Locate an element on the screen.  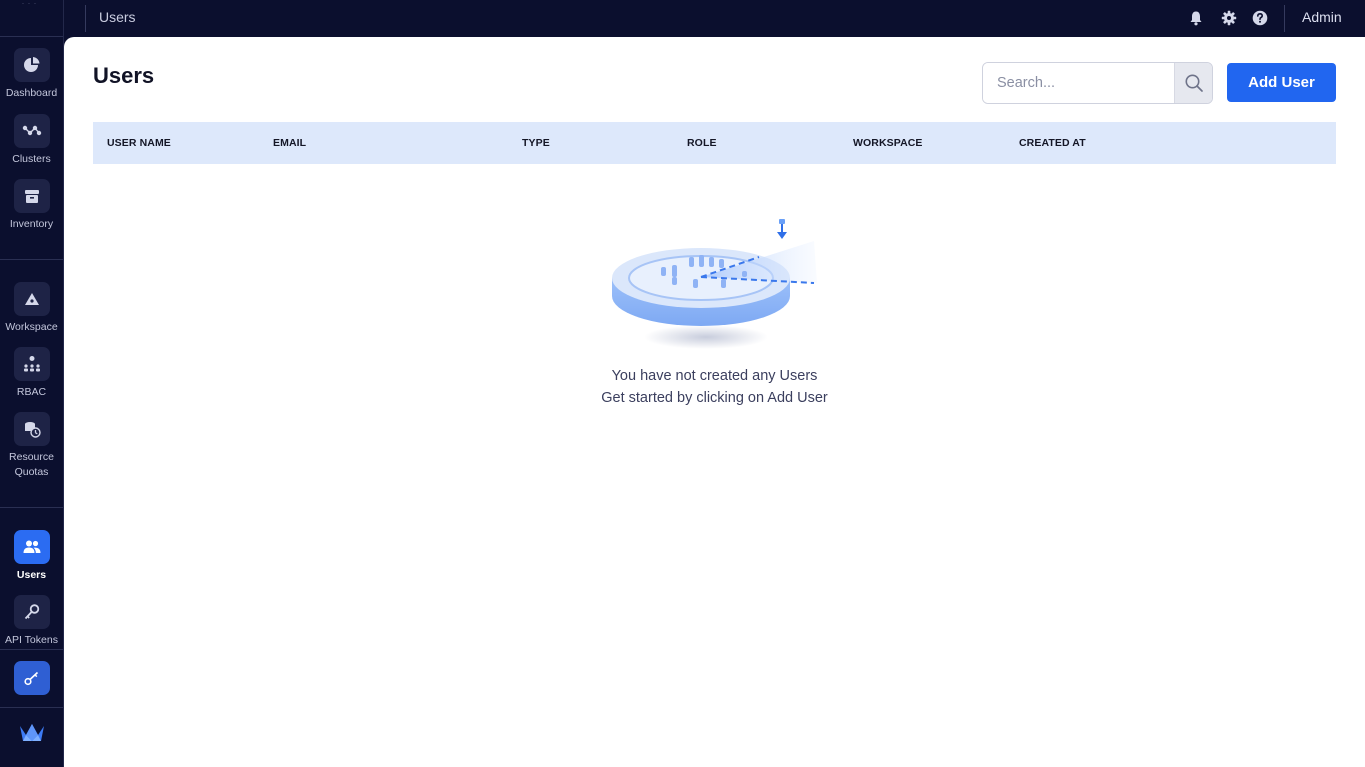
rbac-people-icon is located at coordinates (31, 364).